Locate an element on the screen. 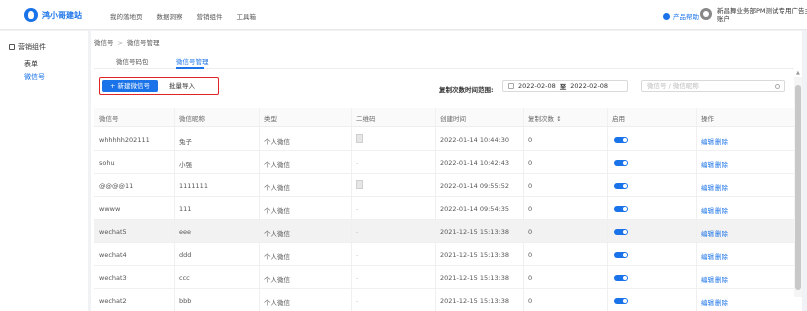 The height and width of the screenshot is (311, 807). breadcrumb: 微信号 > 微信号管理 is located at coordinates (126, 42).